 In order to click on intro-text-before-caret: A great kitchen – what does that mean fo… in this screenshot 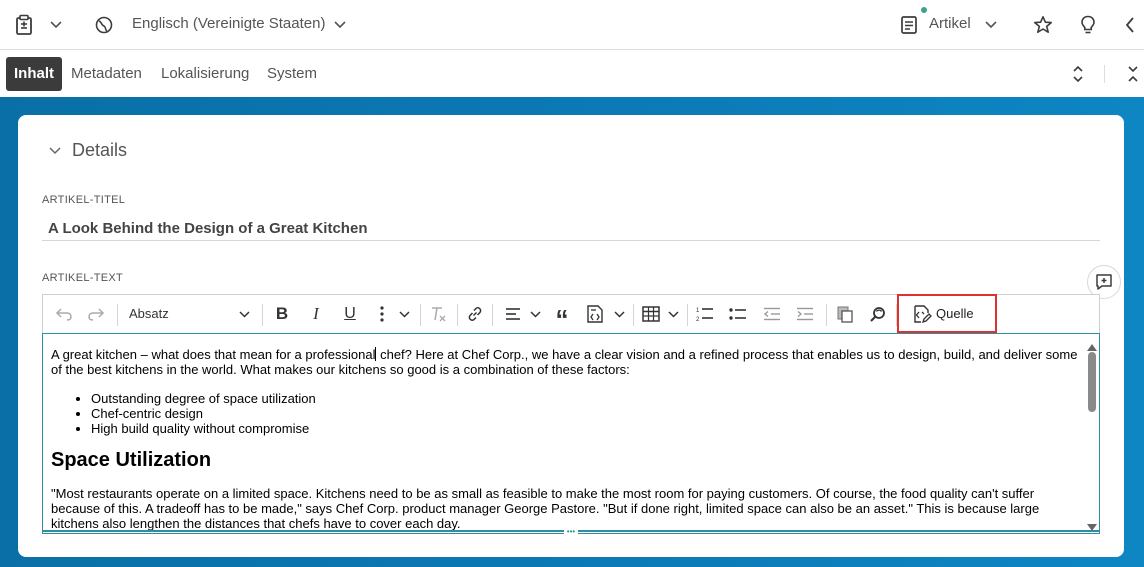, I will do `click(213, 354)`.